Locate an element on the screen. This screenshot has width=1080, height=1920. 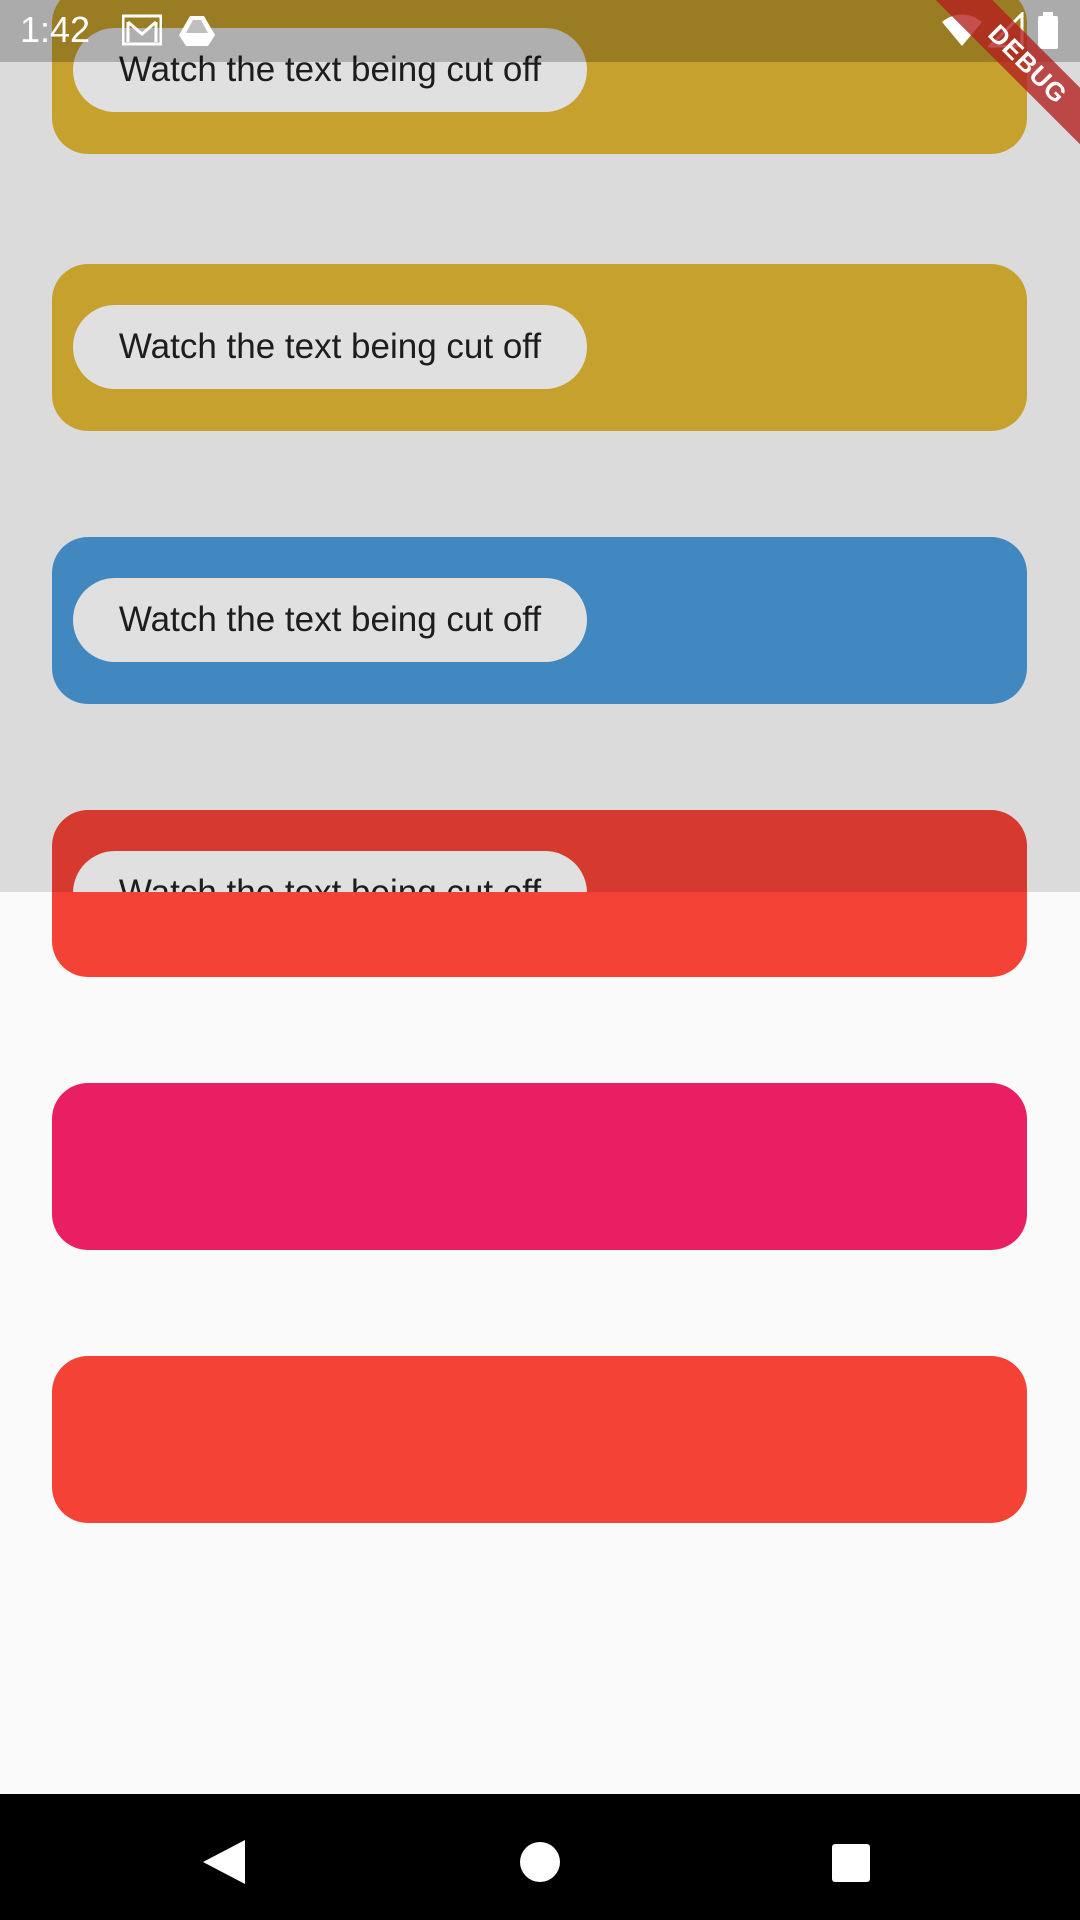
navigation-bar is located at coordinates (540, 1857).